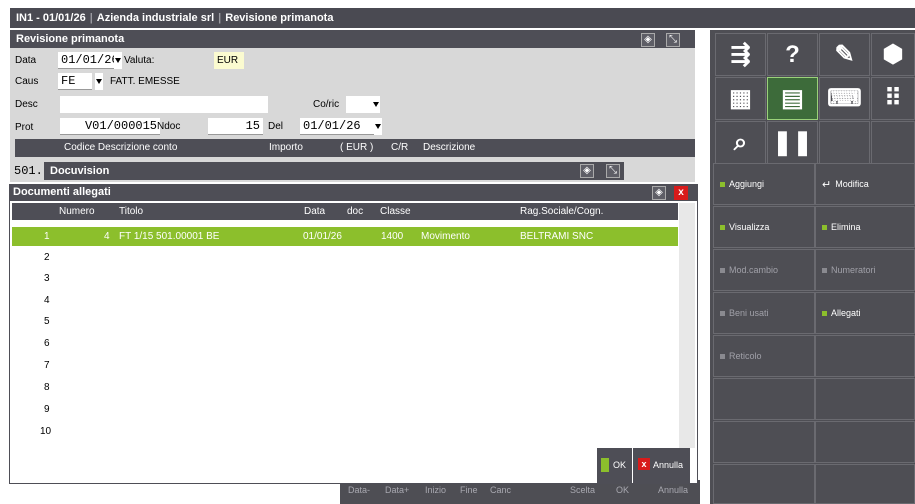 Image resolution: width=915 pixels, height=504 pixels. I want to click on beni-usati-button: Beni usati, so click(764, 313).